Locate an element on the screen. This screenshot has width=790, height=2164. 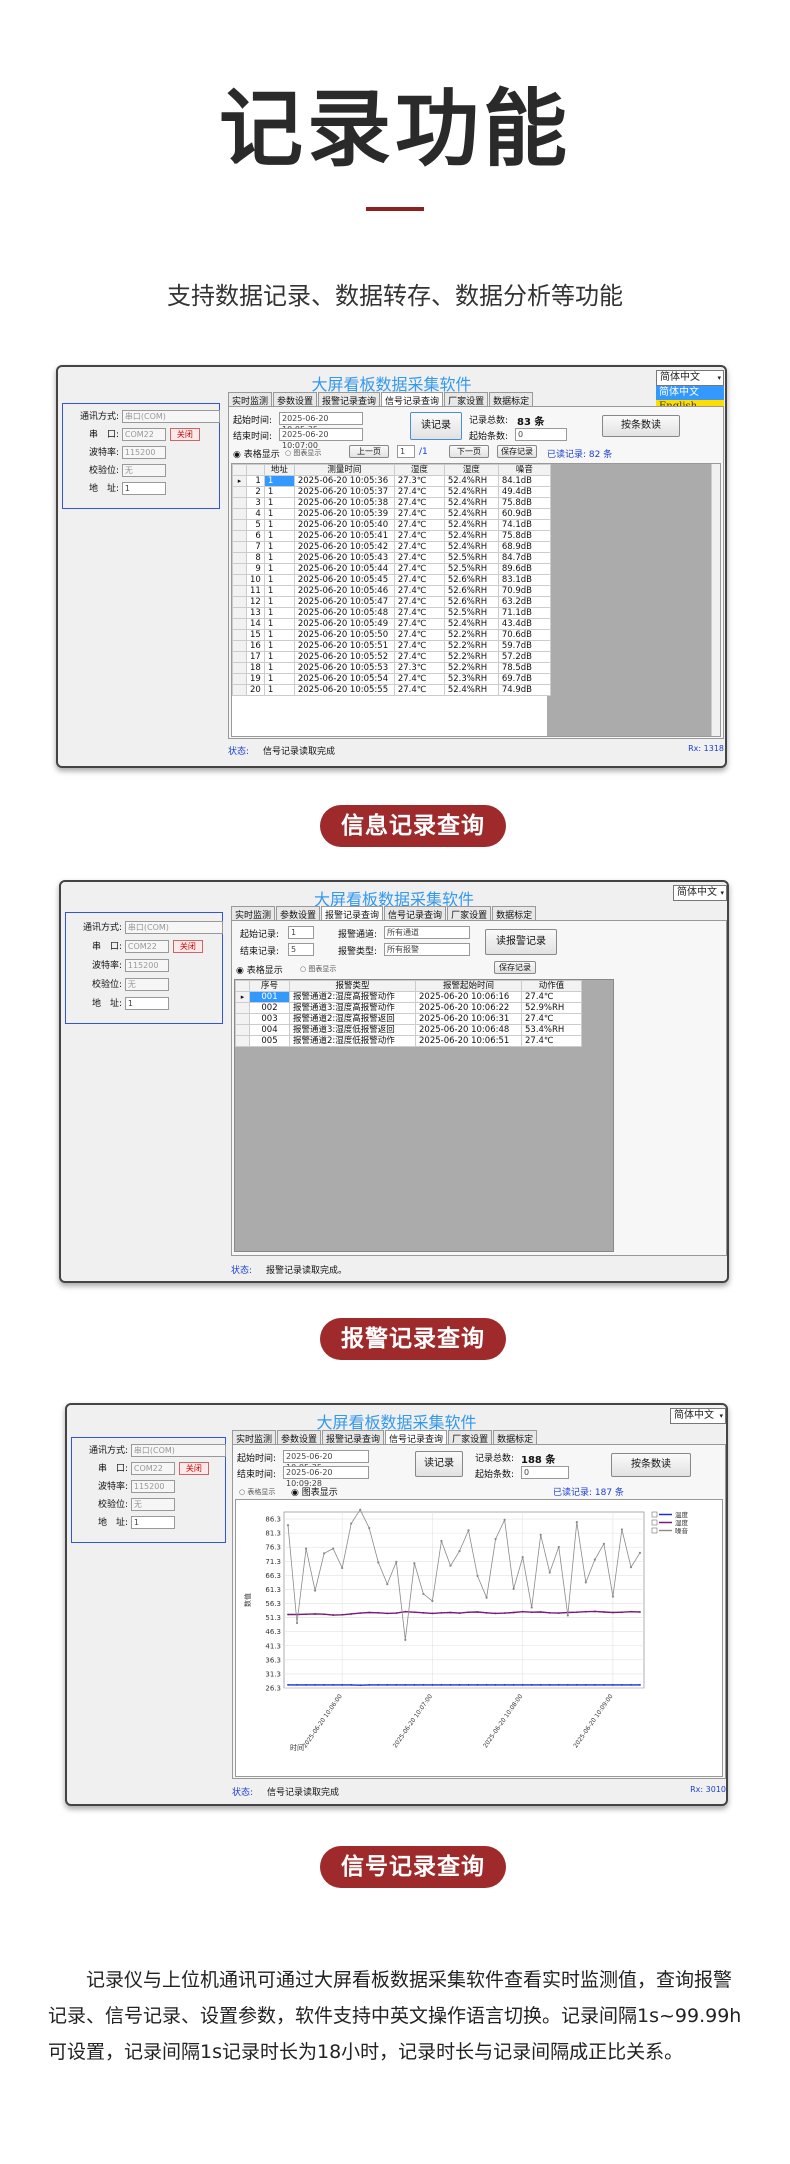
table-row: 13 1 2025-06-20 10:05:48 27.4℃ 52.5%RH 71.1dB is located at coordinates (391, 613).